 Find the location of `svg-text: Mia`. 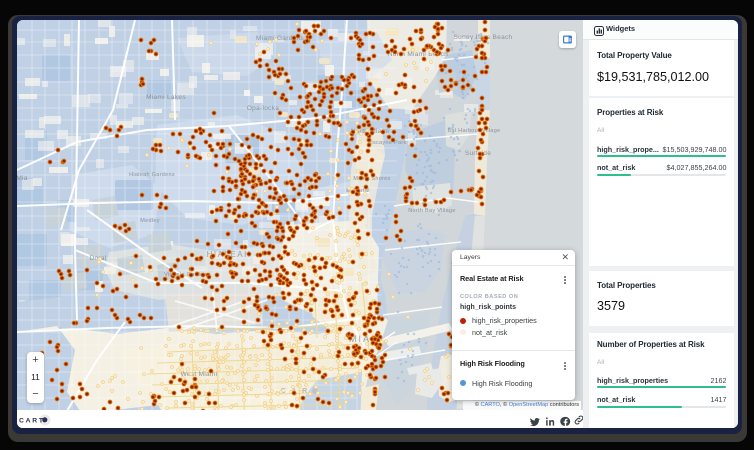

svg-text: Mia is located at coordinates (22, 178).